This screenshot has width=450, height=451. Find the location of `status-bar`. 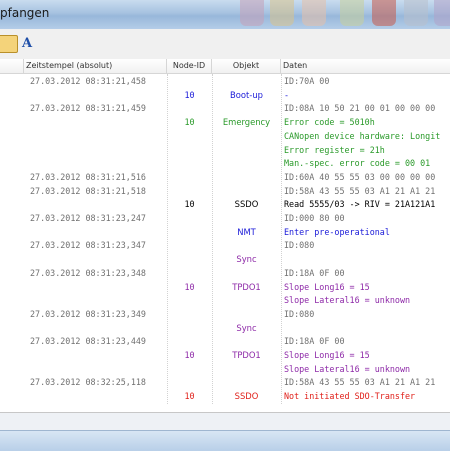

status-bar is located at coordinates (225, 421).